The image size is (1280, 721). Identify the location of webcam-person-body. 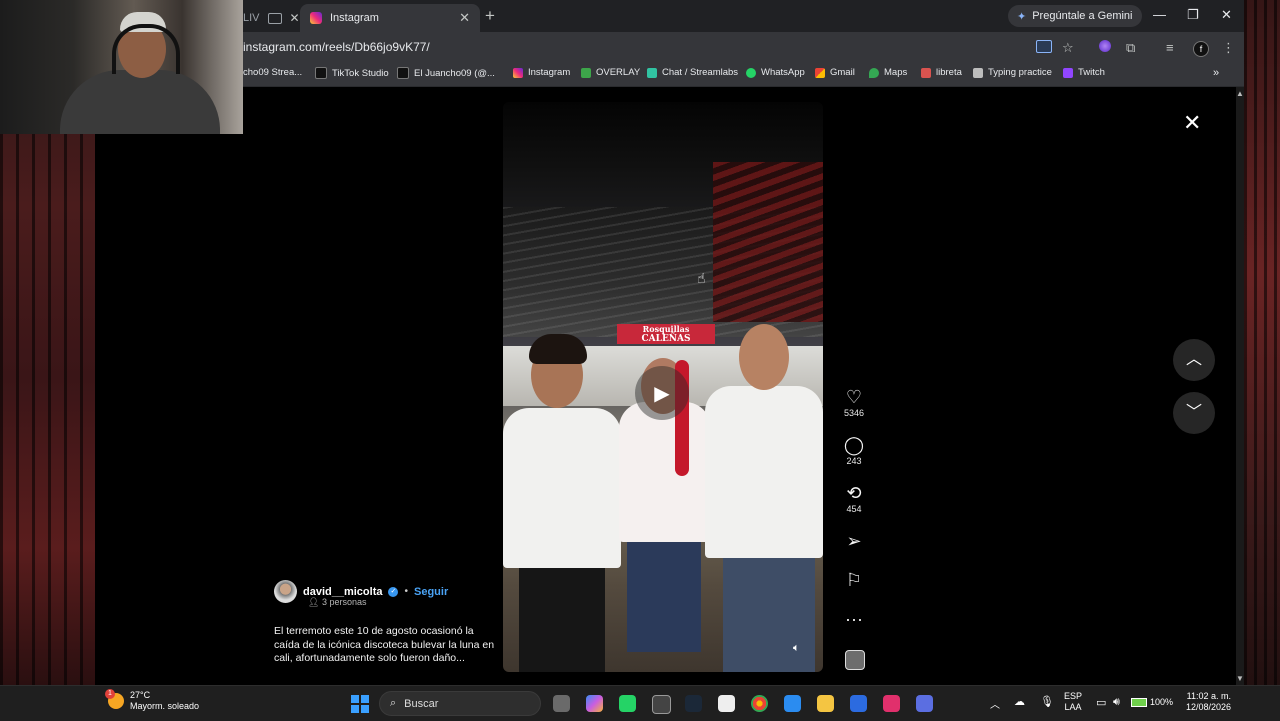
(140, 102).